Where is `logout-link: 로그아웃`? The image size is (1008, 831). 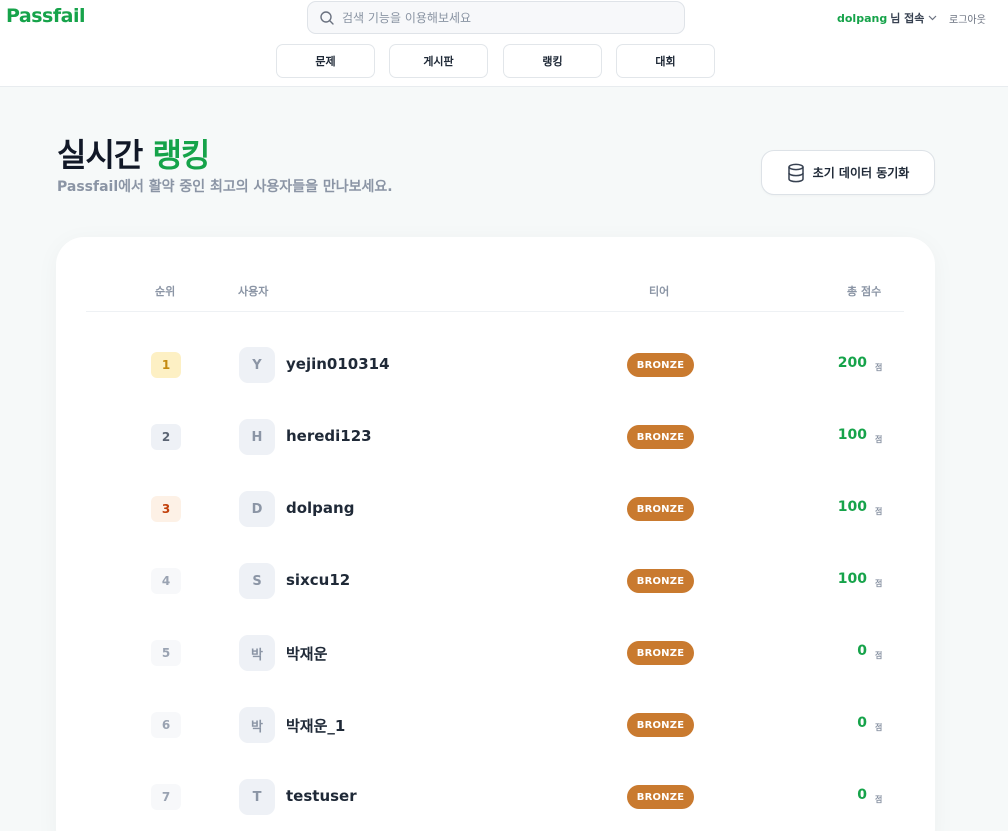
logout-link: 로그아웃 is located at coordinates (967, 18).